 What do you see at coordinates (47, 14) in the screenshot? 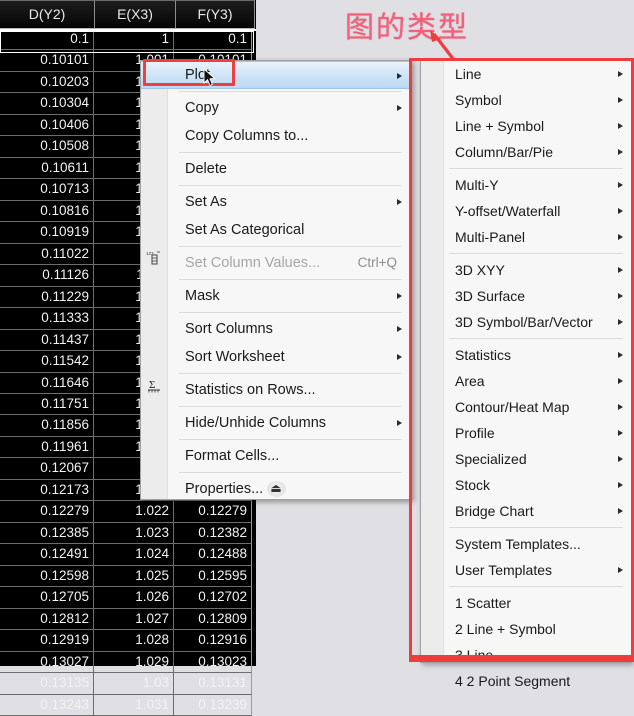
I see `column-header-d: D(Y2)` at bounding box center [47, 14].